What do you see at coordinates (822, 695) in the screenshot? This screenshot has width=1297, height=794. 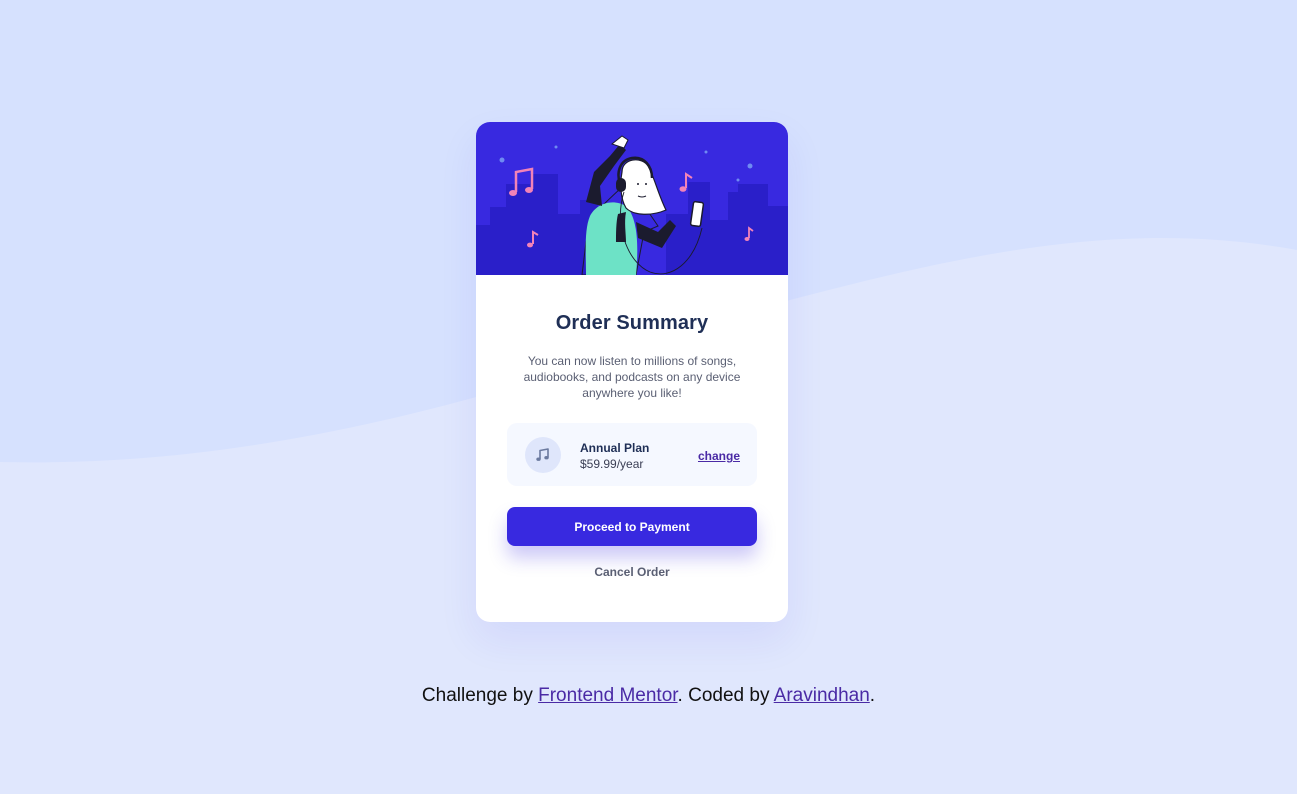 I see `author-link: Aravindhan` at bounding box center [822, 695].